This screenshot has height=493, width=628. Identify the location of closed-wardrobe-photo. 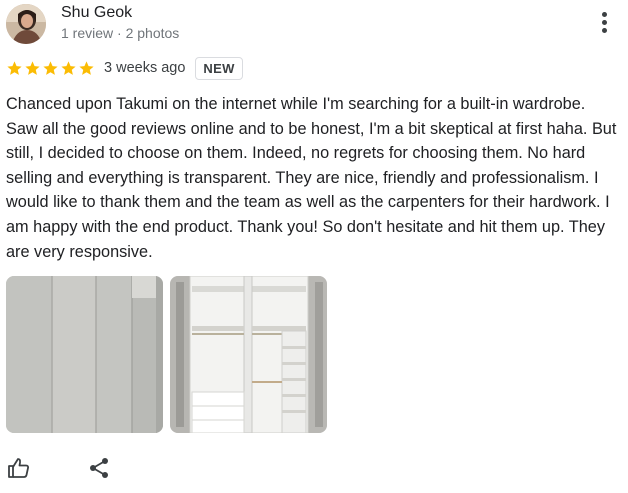
(84, 354).